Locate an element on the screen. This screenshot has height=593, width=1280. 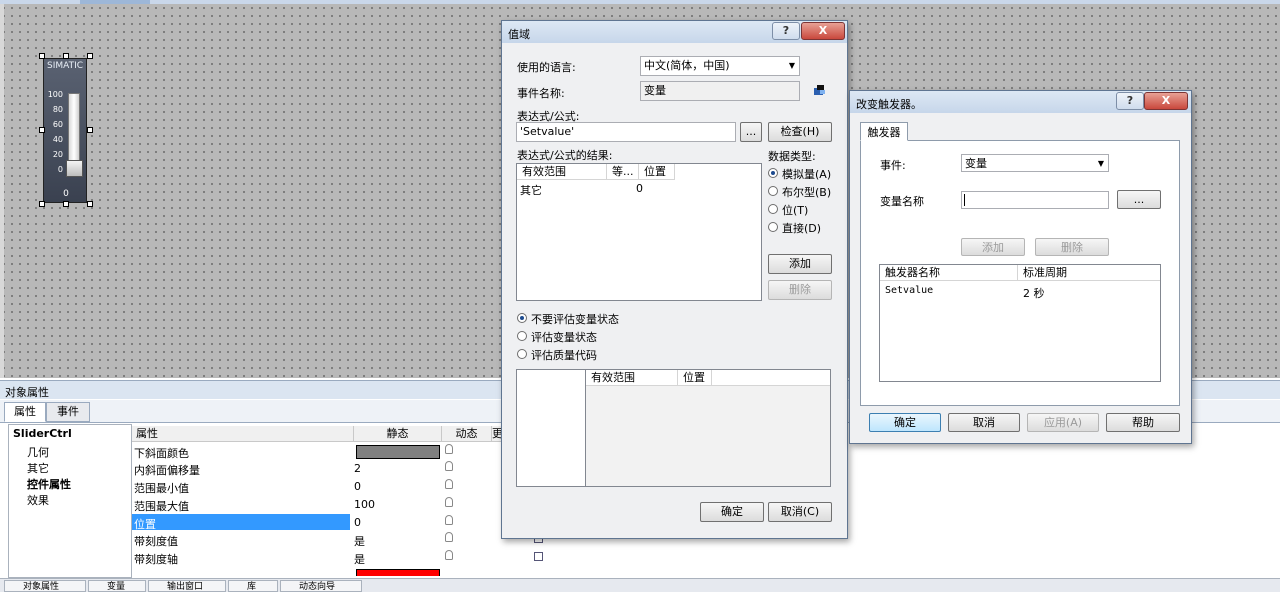
result-list: 有效范围 等... 位置 其它 0 is located at coordinates (639, 232).